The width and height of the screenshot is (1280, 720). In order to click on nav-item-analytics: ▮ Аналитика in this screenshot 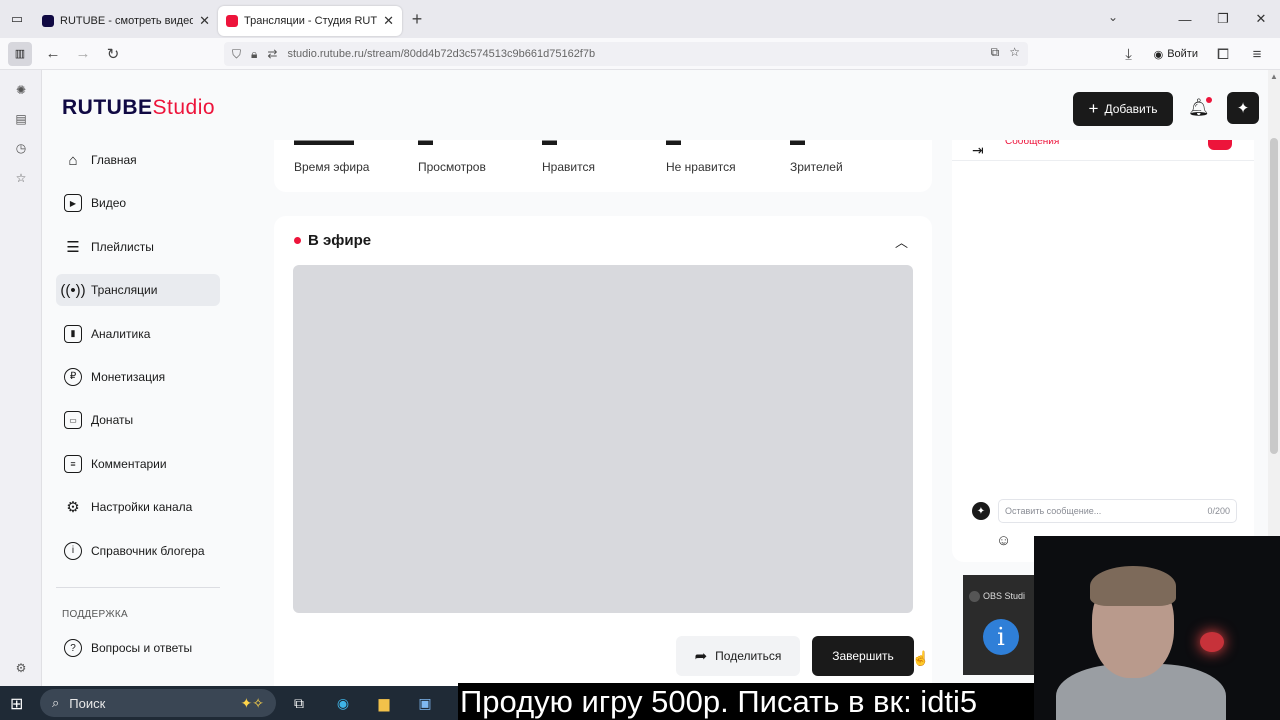, I will do `click(138, 334)`.